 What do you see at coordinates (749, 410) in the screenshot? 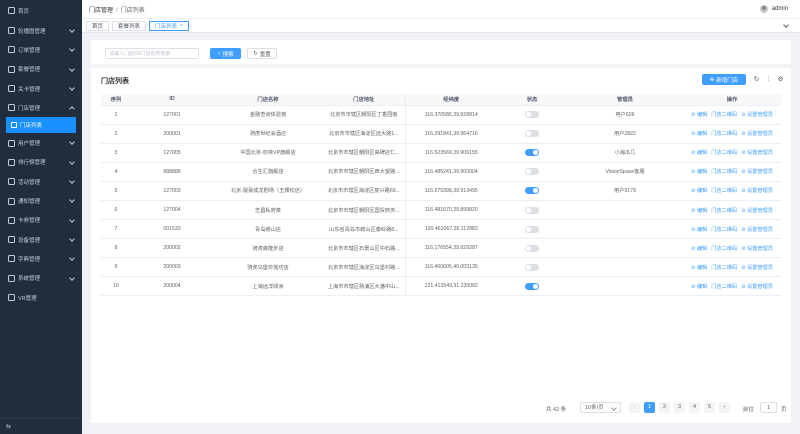
I see `goto-label: 前往` at bounding box center [749, 410].